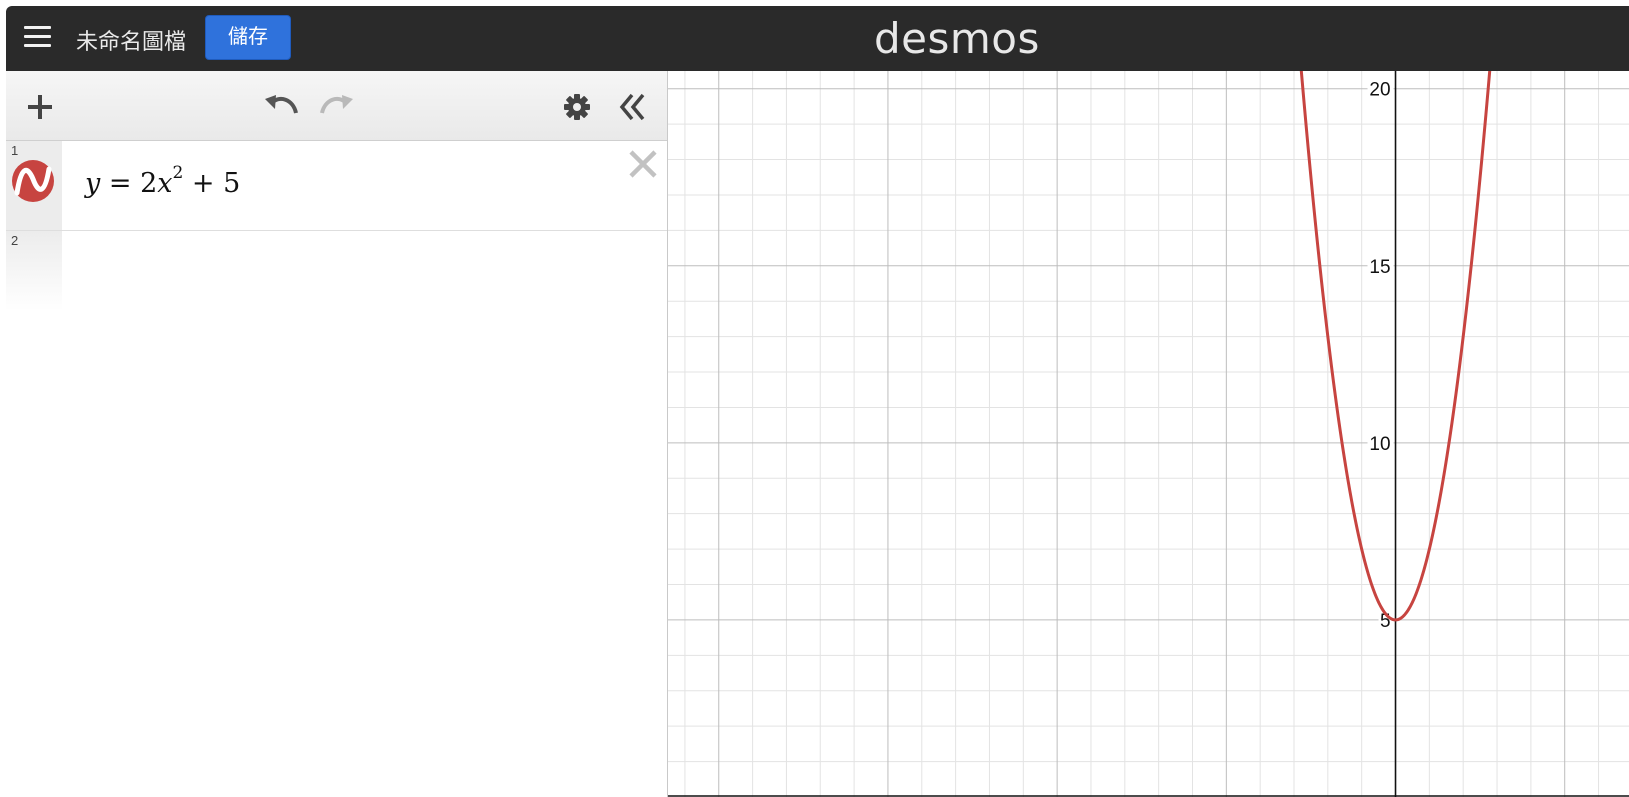 This screenshot has width=1629, height=797. Describe the element at coordinates (643, 164) in the screenshot. I see `delete-expression-icon` at that location.